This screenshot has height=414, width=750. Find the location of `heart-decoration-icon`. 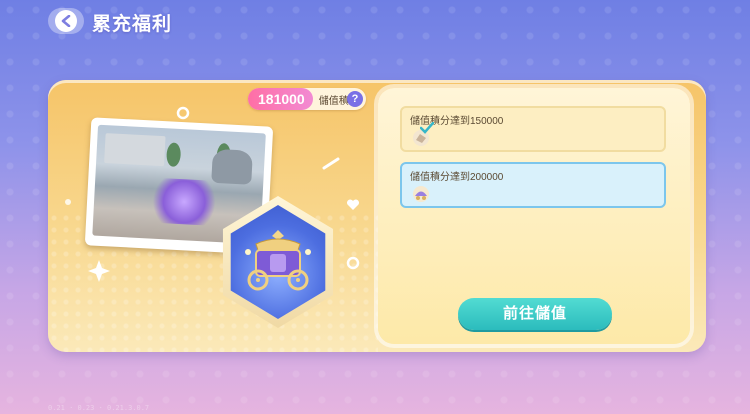

heart-decoration-icon is located at coordinates (353, 204).